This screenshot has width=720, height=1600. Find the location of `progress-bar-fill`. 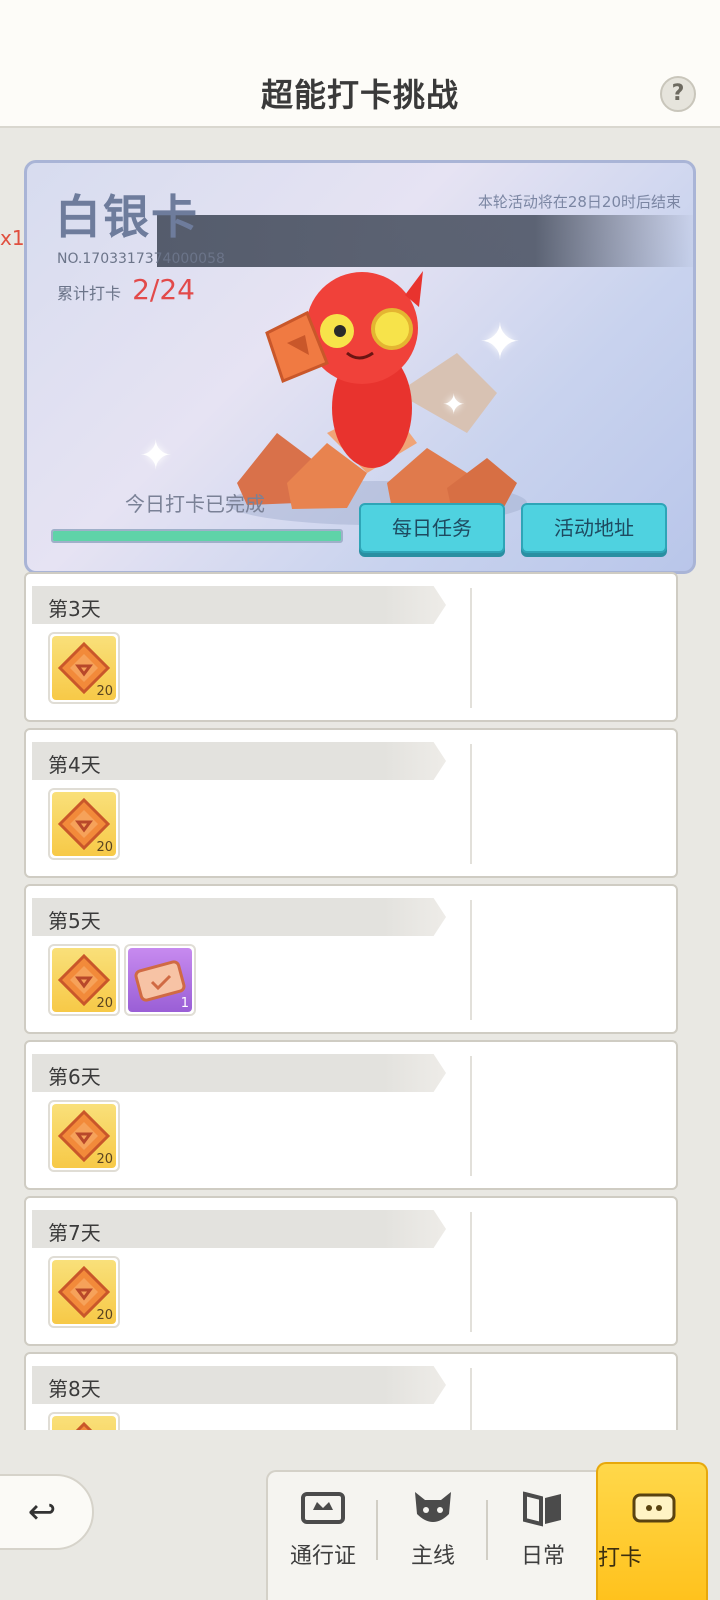

progress-bar-fill is located at coordinates (197, 536).